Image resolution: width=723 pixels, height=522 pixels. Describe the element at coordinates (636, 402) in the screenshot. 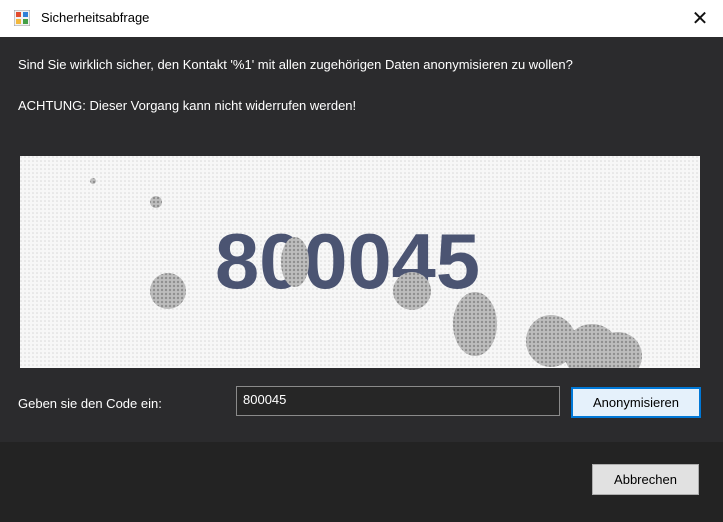

I see `anonymize-button: Anonymisieren` at that location.